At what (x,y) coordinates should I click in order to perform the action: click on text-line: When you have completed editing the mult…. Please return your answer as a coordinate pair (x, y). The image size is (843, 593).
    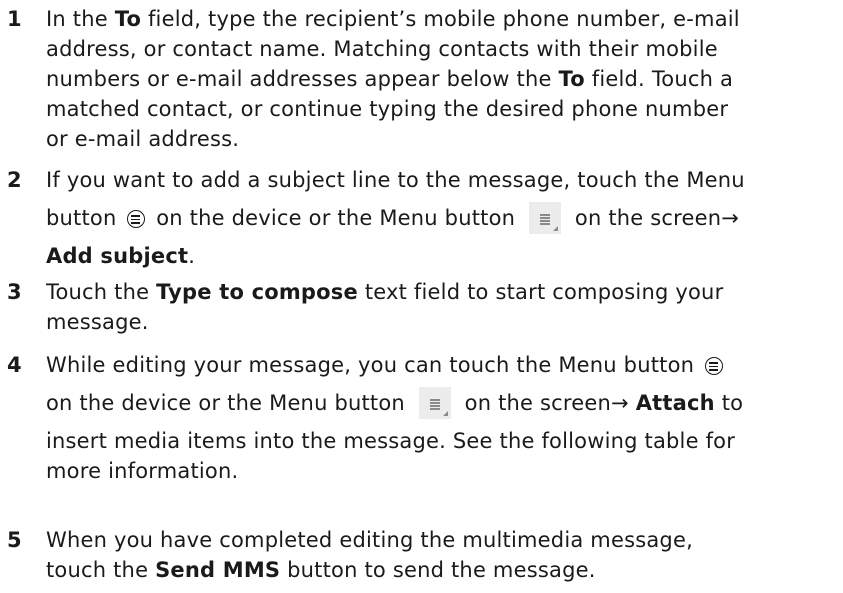
    Looking at the image, I should click on (369, 540).